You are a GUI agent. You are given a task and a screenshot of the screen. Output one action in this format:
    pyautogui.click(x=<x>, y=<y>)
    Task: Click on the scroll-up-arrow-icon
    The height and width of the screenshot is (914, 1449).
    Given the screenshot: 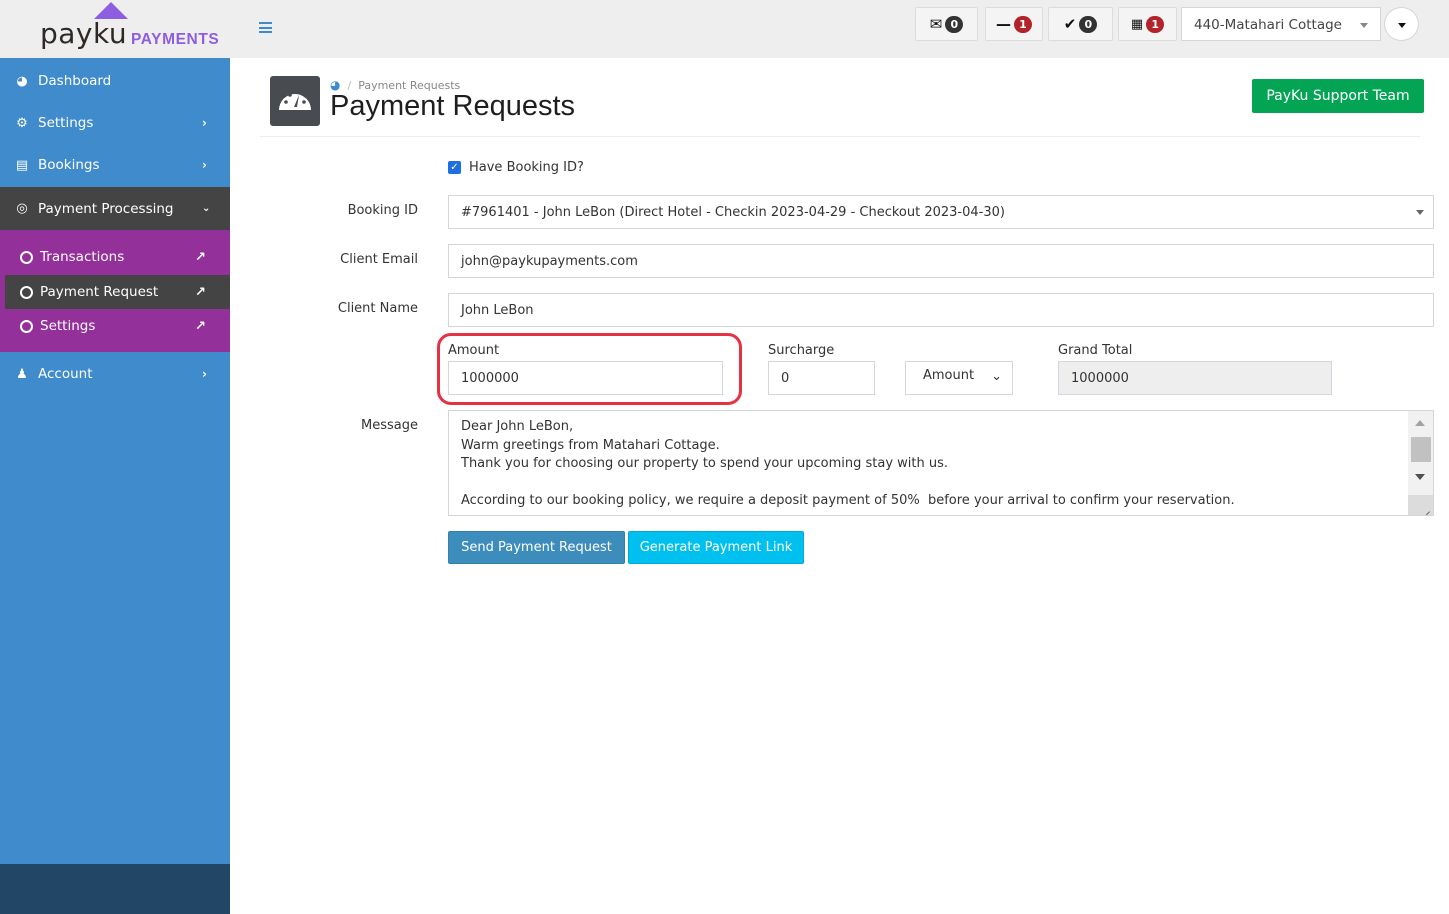 What is the action you would take?
    pyautogui.click(x=1420, y=423)
    